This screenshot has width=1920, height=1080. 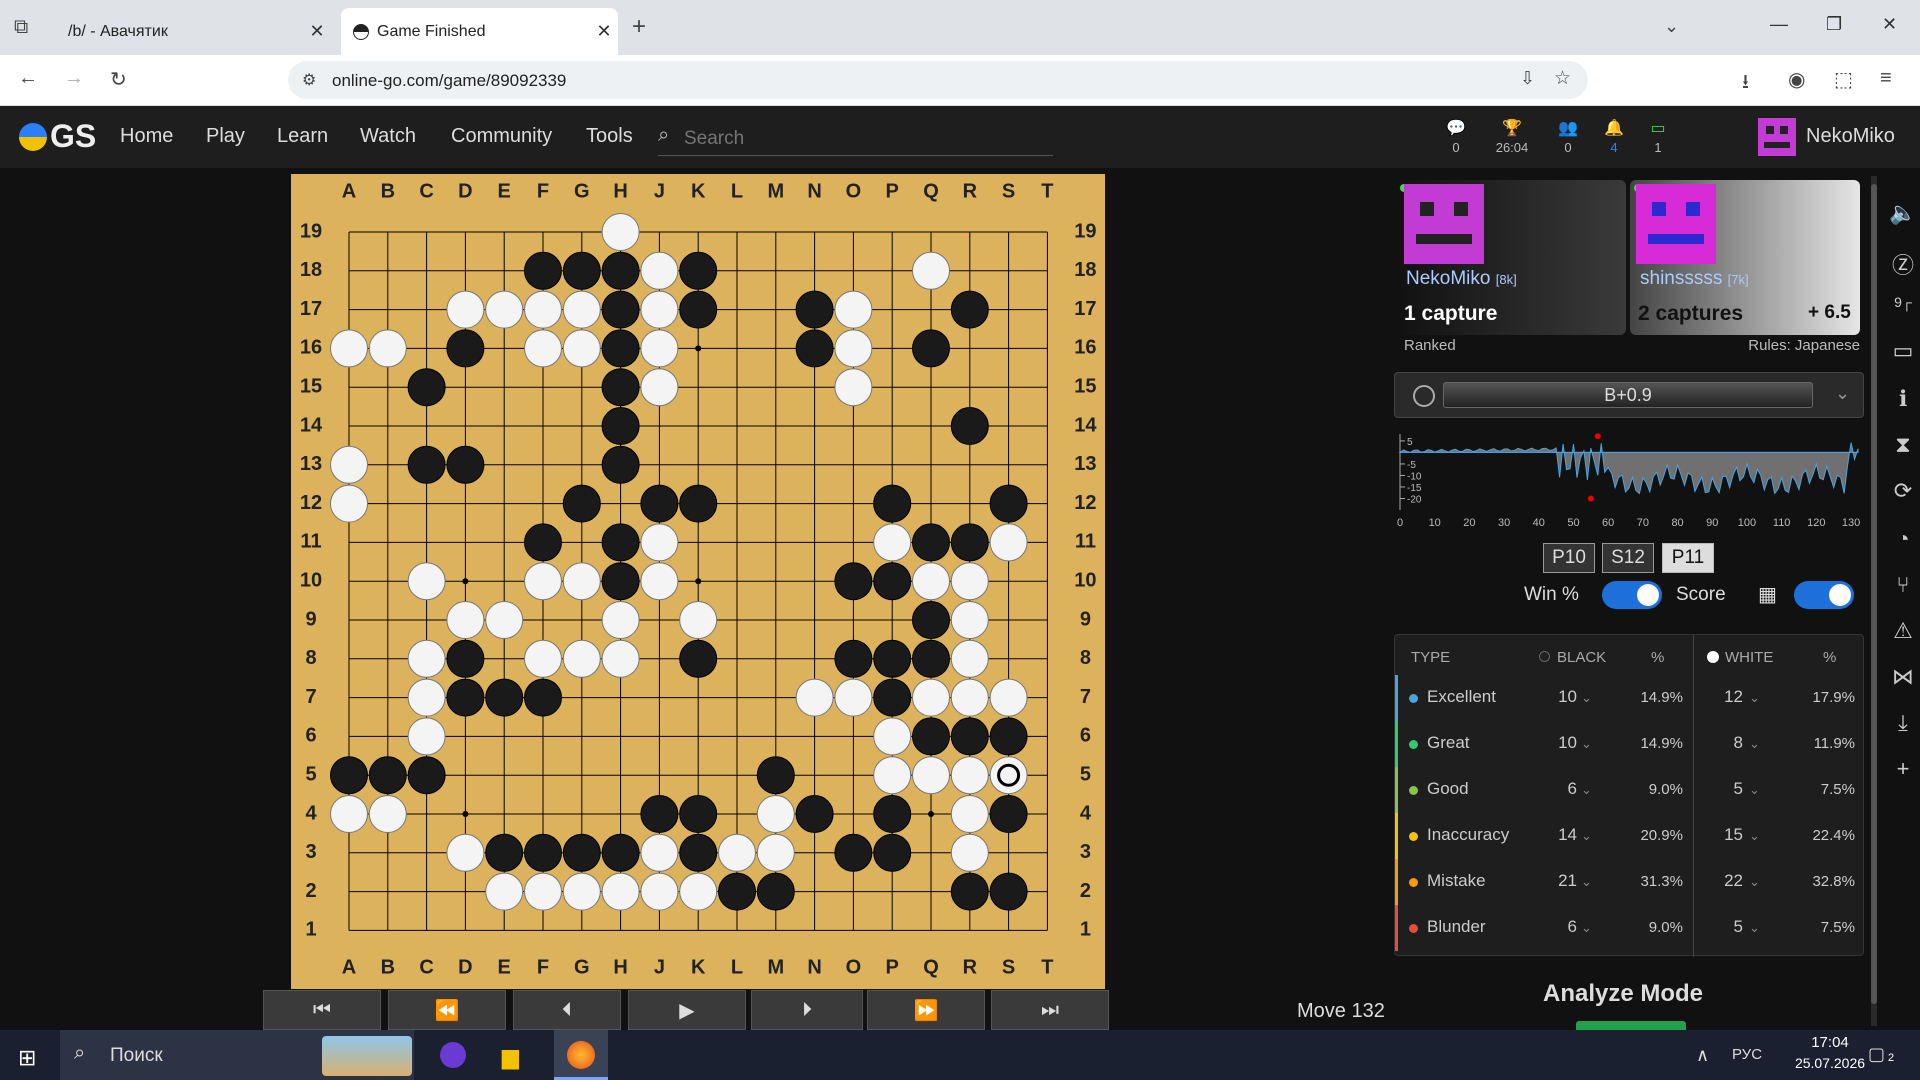 I want to click on variation-s12-button: S12, so click(x=1628, y=558).